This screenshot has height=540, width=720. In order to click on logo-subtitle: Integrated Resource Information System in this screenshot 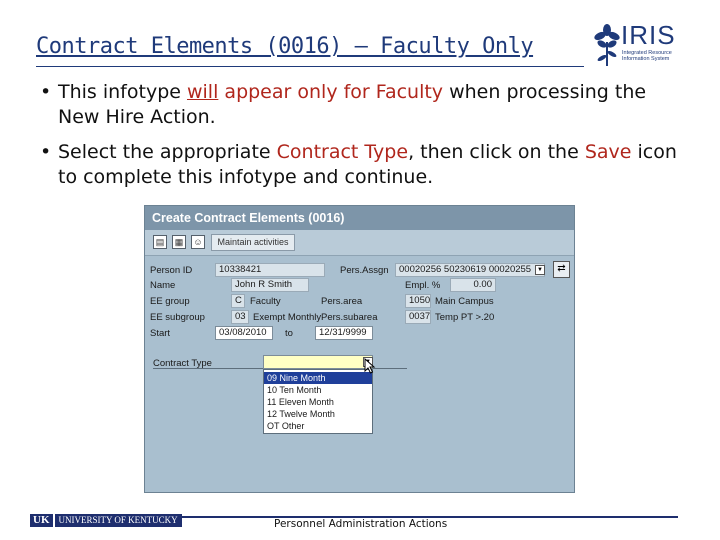, I will do `click(652, 56)`.